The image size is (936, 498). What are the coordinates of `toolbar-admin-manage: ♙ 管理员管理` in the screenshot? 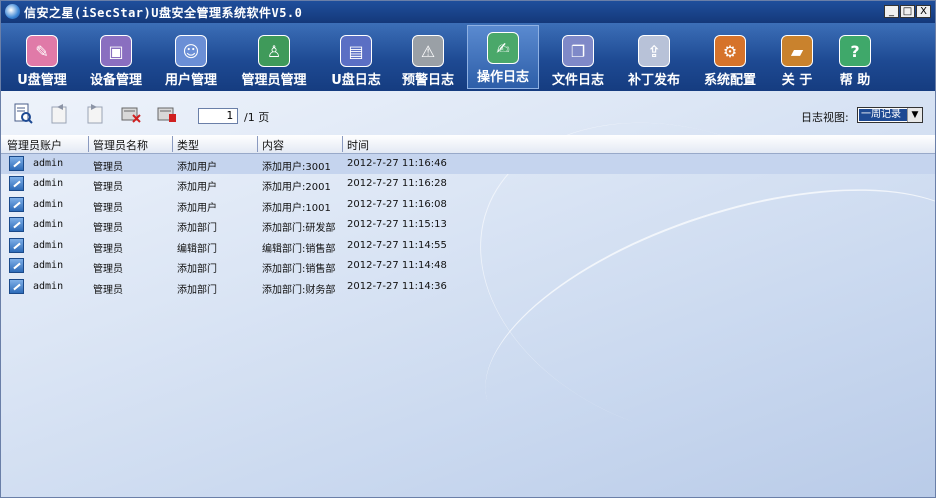 It's located at (274, 59).